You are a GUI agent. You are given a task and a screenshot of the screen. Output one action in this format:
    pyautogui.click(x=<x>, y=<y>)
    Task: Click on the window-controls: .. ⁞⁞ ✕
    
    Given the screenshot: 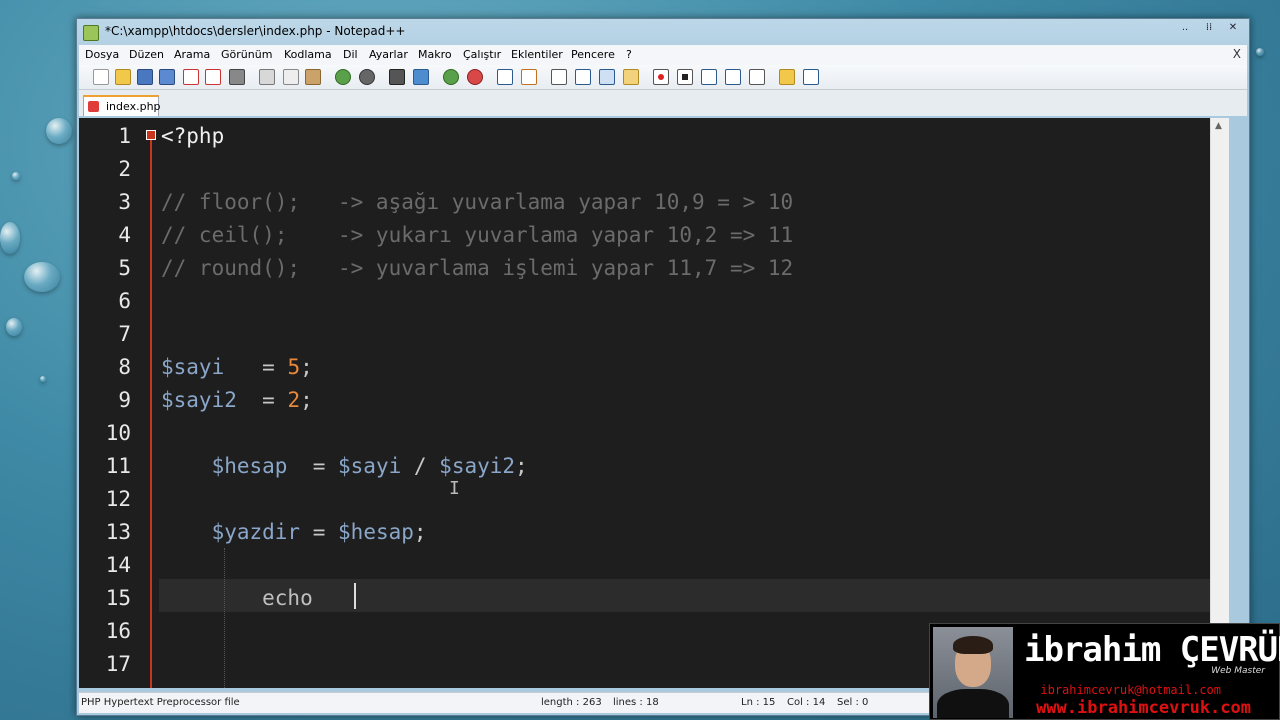 What is the action you would take?
    pyautogui.click(x=1209, y=28)
    